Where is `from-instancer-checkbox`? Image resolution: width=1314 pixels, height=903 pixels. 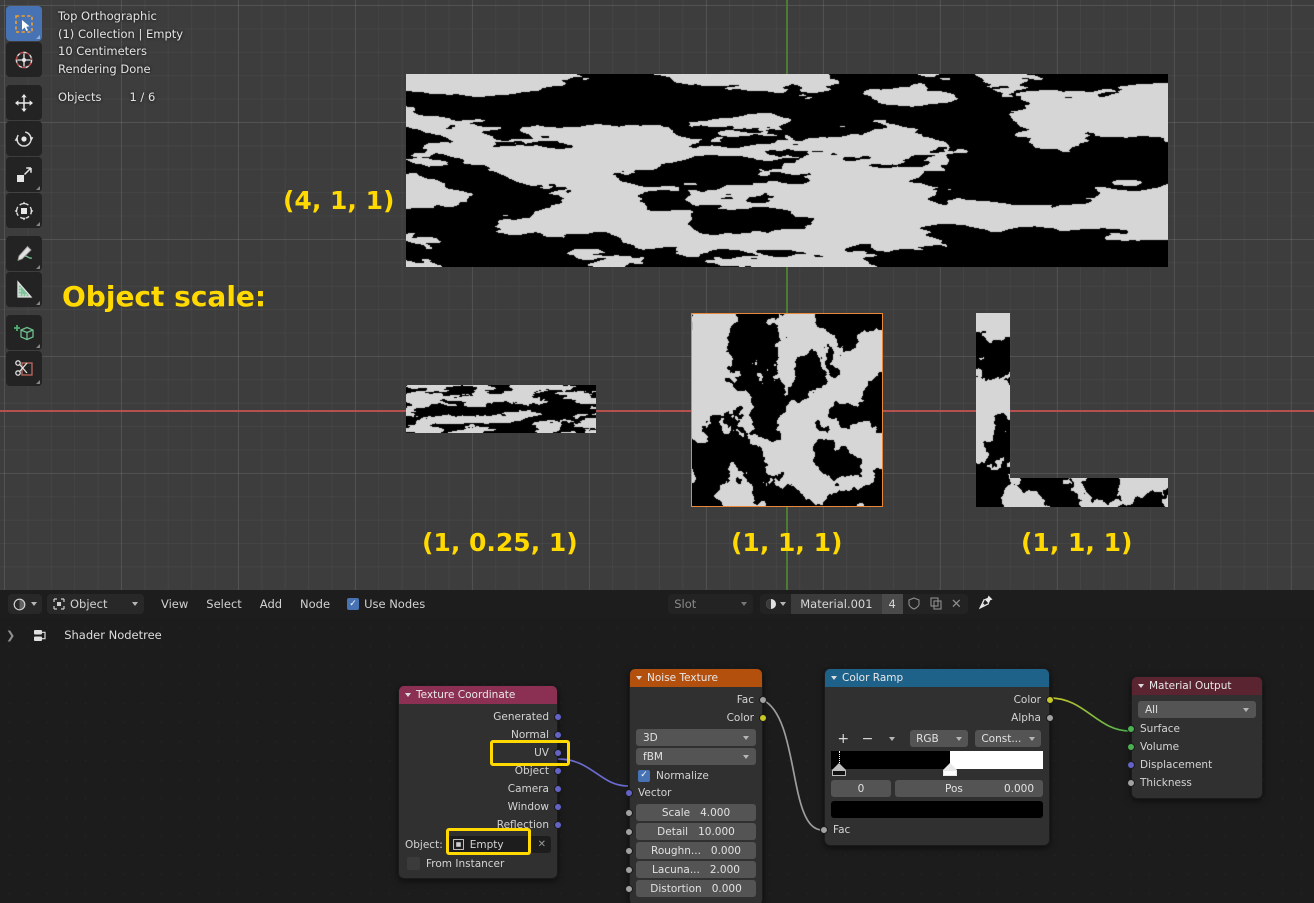
from-instancer-checkbox is located at coordinates (413, 863).